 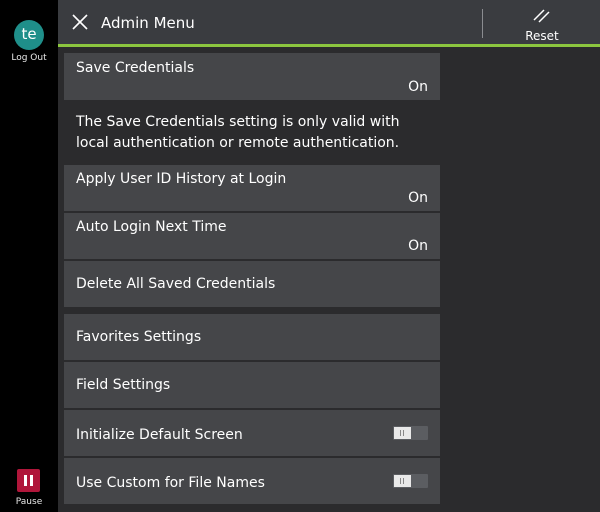 What do you see at coordinates (555, 22) in the screenshot?
I see `reset-button: Reset` at bounding box center [555, 22].